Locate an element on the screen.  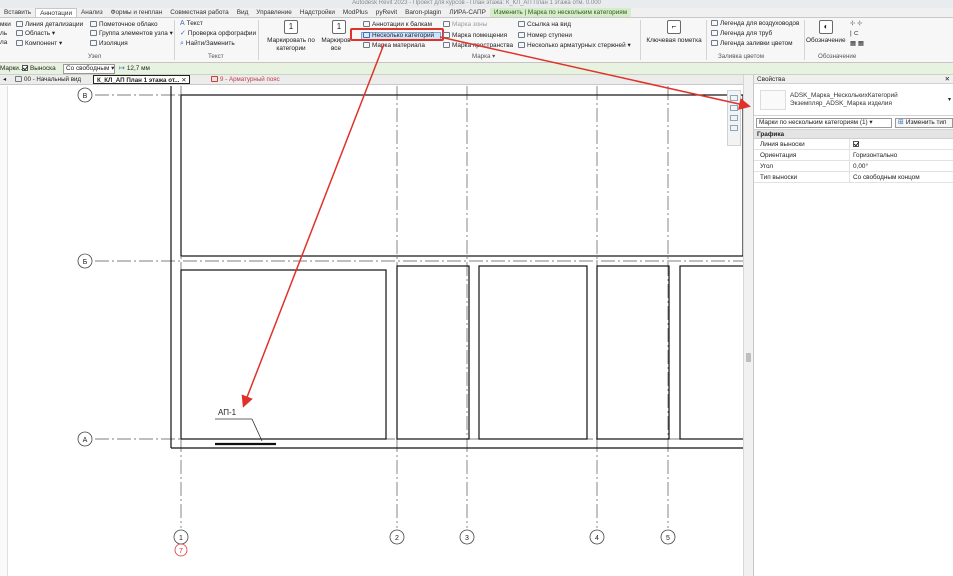
beam-system-icon: | ⊂ is located at coordinates (854, 34).